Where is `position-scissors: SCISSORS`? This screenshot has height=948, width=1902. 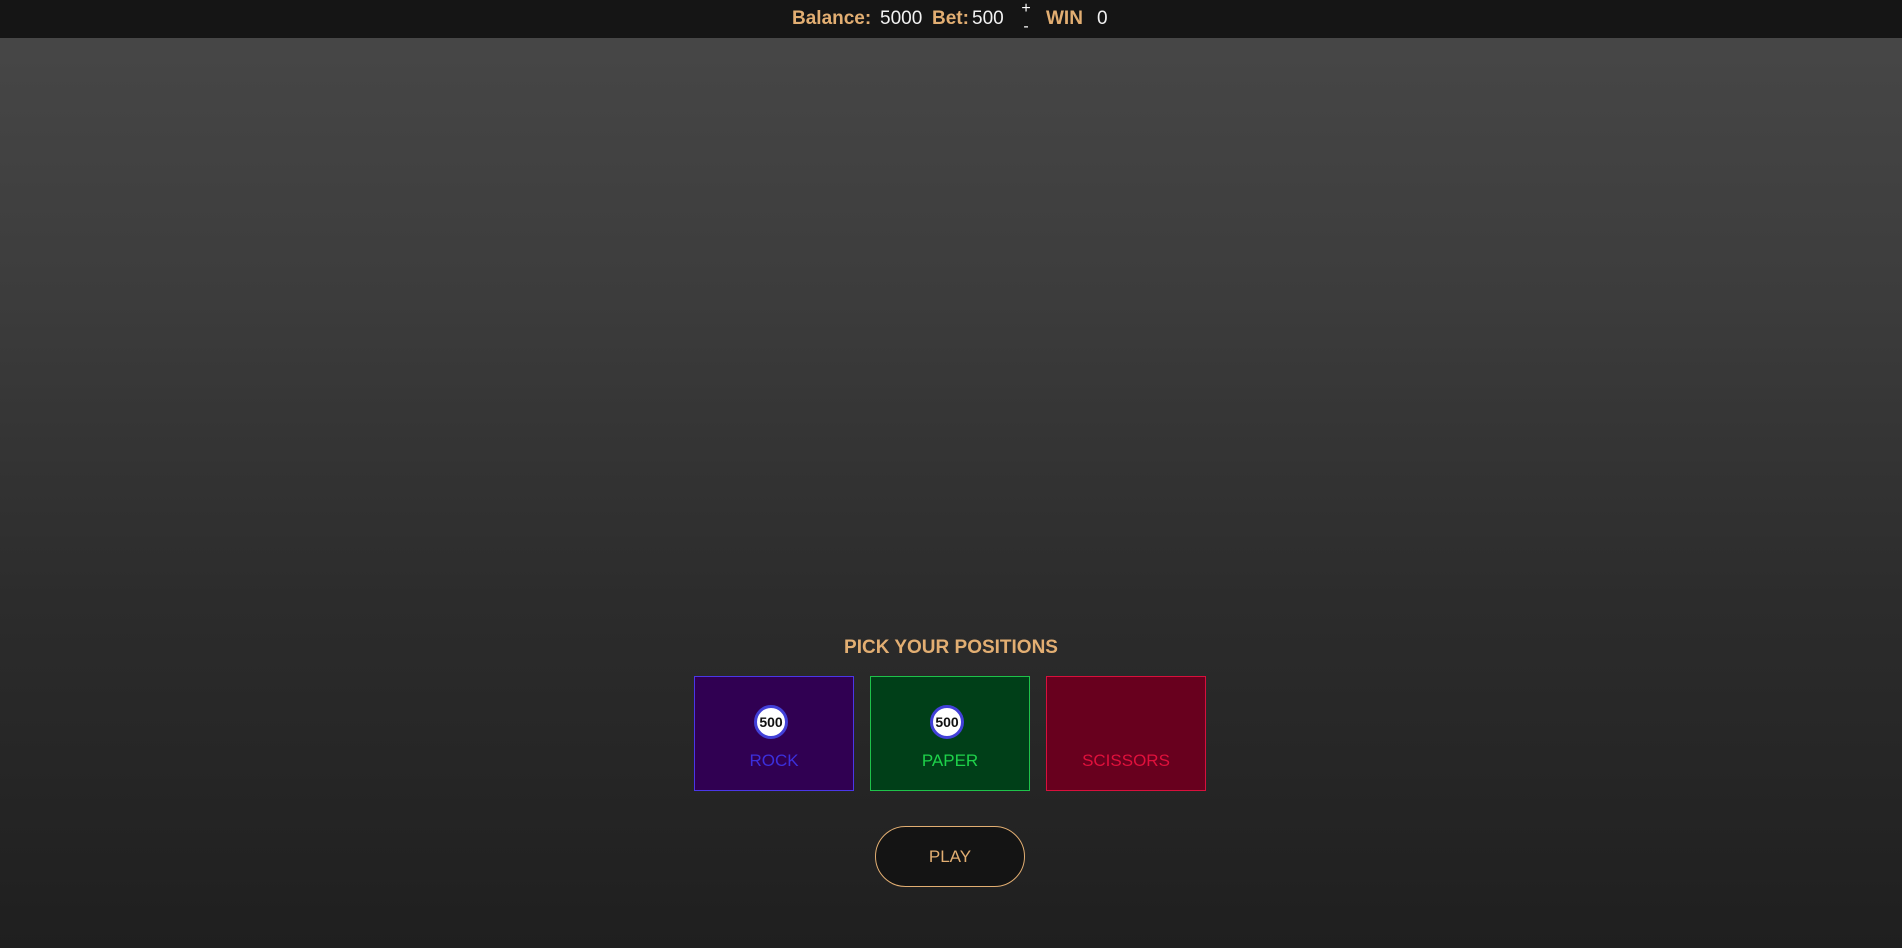 position-scissors: SCISSORS is located at coordinates (1126, 733).